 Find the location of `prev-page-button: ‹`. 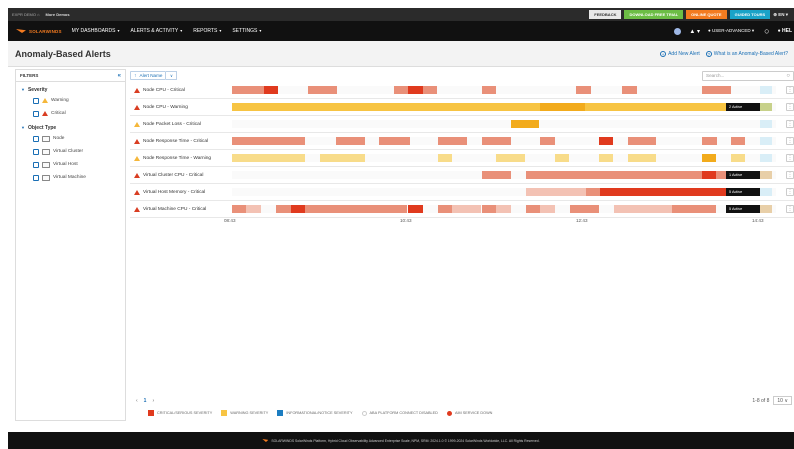

prev-page-button: ‹ is located at coordinates (137, 401).